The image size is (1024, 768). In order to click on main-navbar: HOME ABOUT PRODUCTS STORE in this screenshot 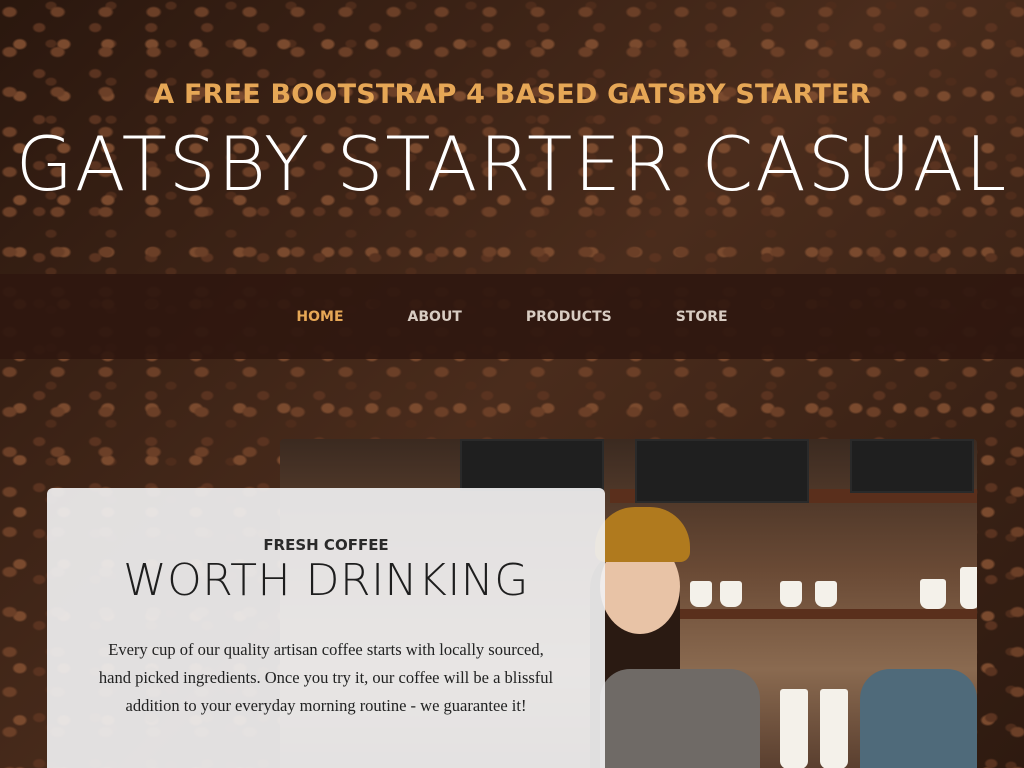, I will do `click(512, 316)`.